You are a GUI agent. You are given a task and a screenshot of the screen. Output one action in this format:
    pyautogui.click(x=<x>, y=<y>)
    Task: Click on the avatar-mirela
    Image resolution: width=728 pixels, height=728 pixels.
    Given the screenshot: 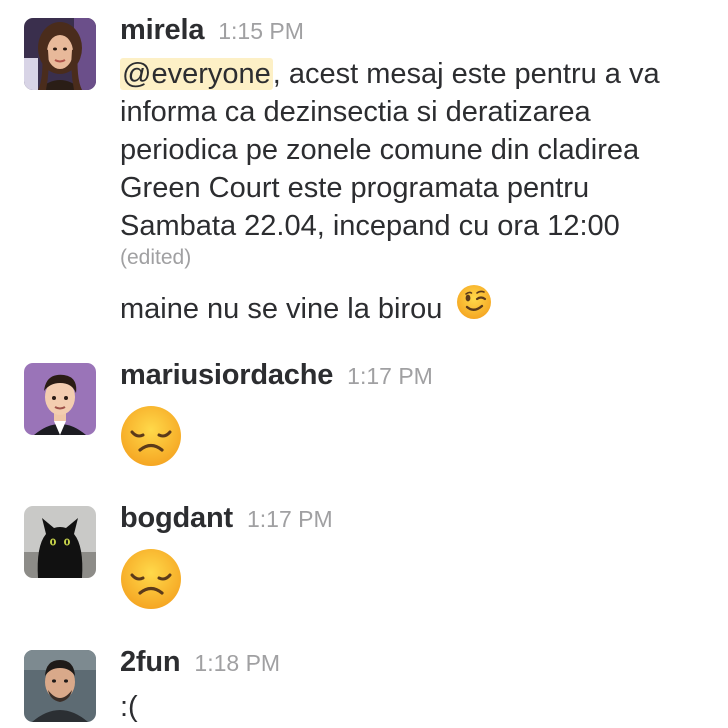 What is the action you would take?
    pyautogui.click(x=60, y=54)
    